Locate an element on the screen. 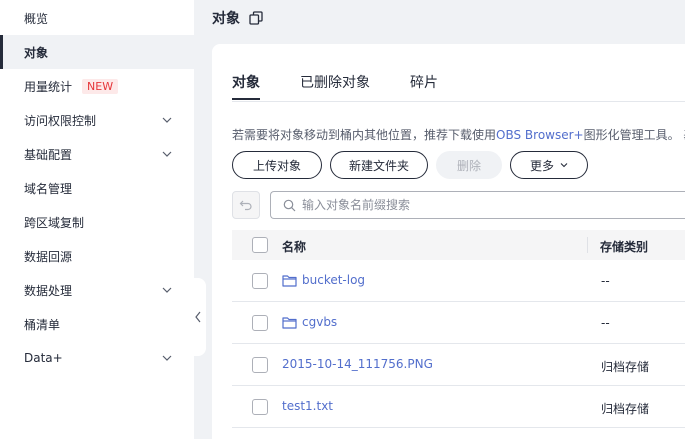  sidebar-item-label: 跨区域复制 is located at coordinates (54, 222).